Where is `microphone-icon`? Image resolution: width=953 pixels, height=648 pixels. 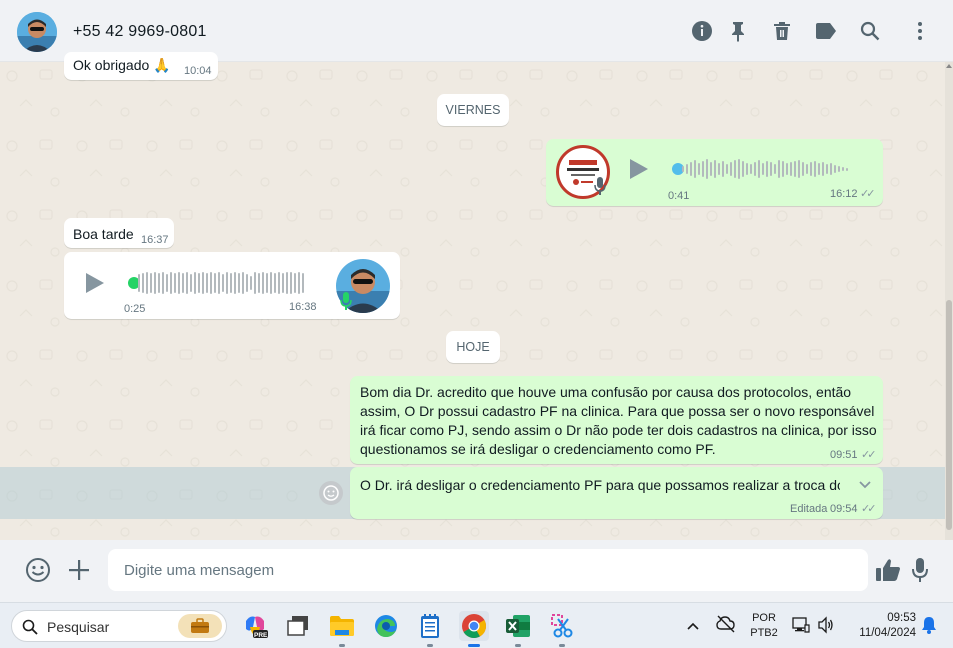 microphone-icon is located at coordinates (920, 572).